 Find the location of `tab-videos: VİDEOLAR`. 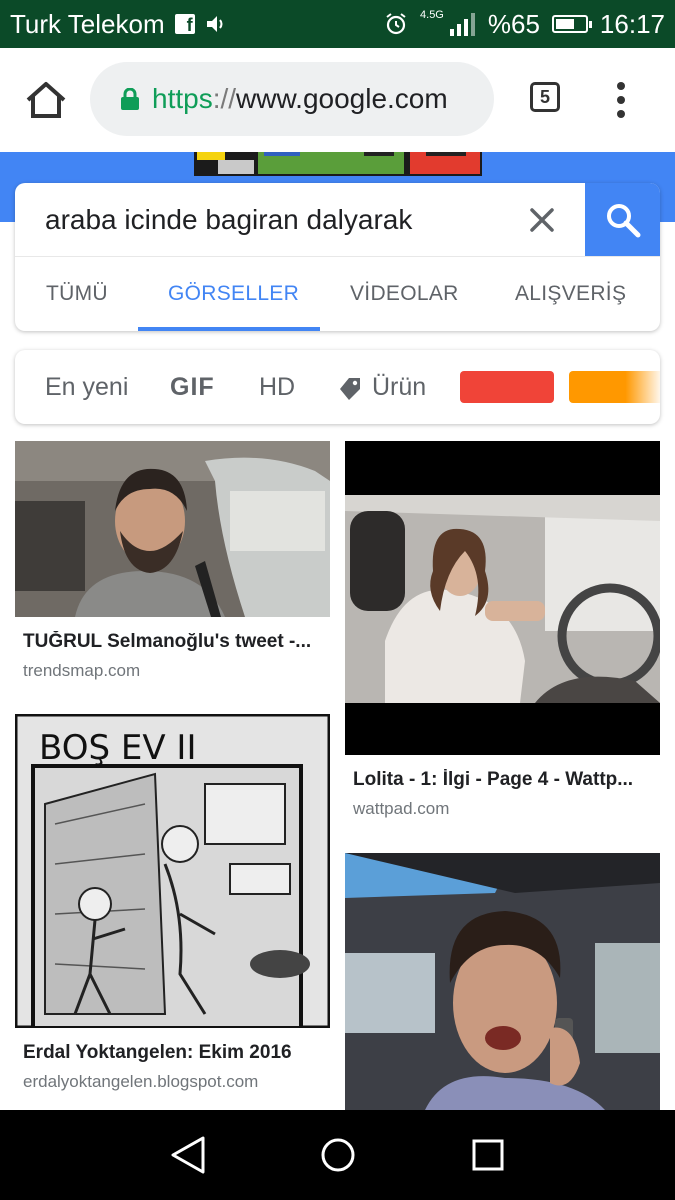

tab-videos: VİDEOLAR is located at coordinates (404, 294).